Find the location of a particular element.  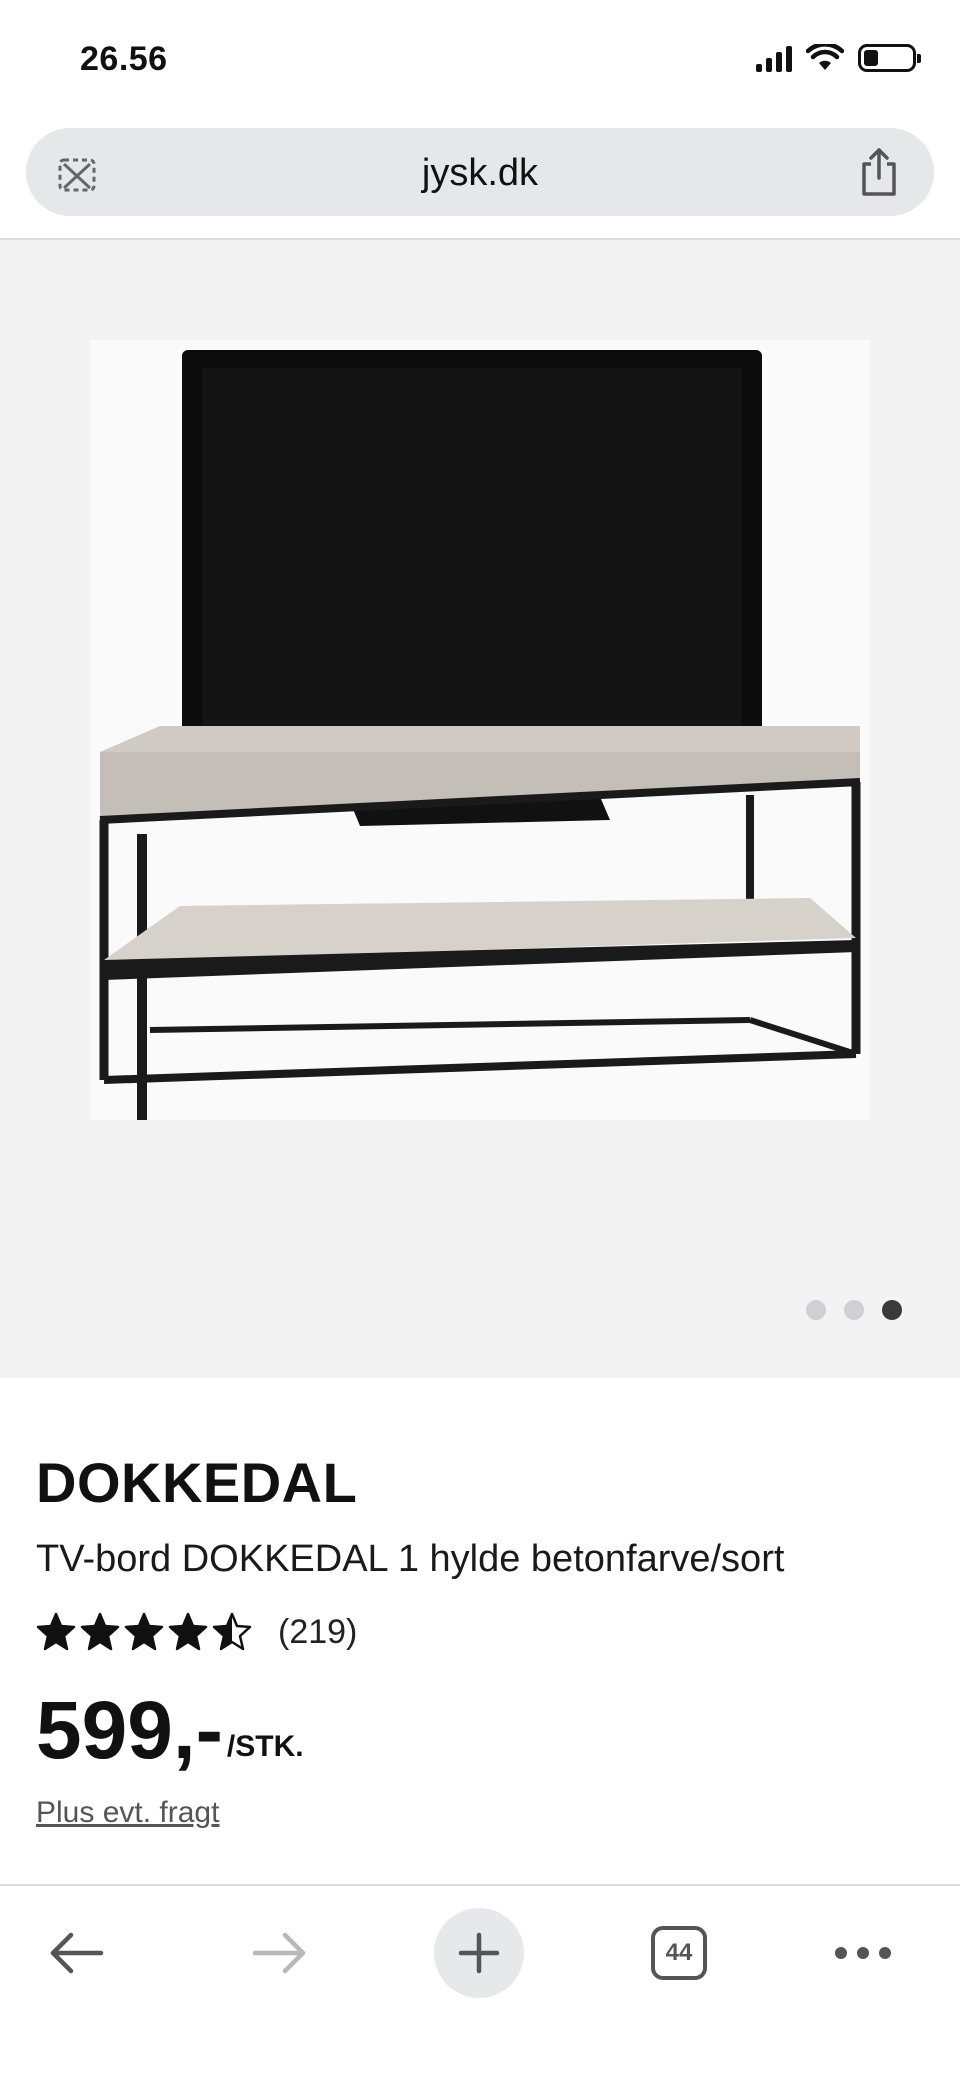

review-count: (219) is located at coordinates (317, 1632).